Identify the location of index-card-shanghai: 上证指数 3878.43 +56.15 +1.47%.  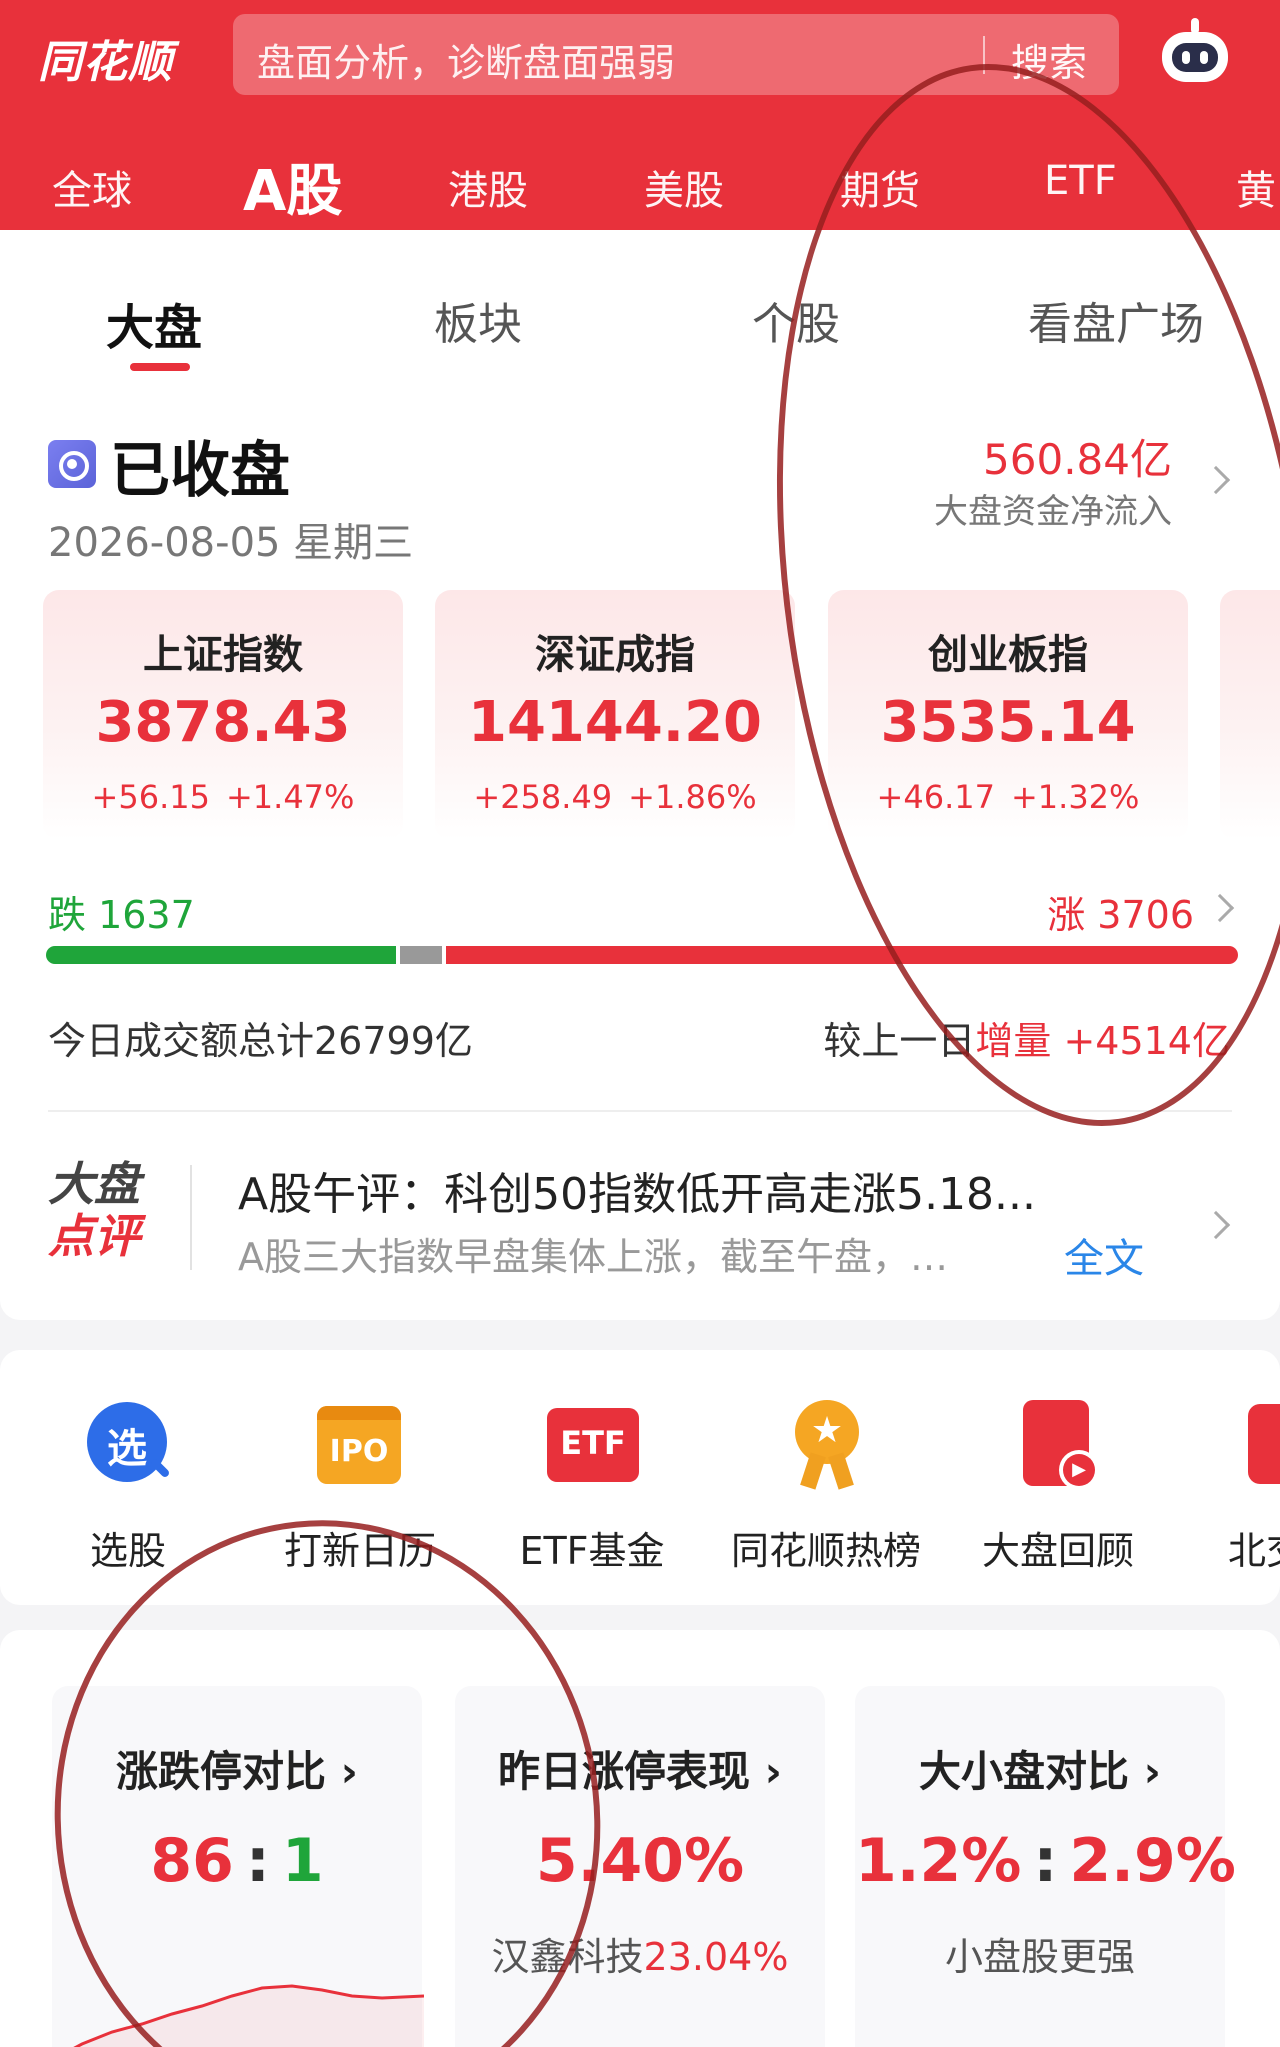
(223, 715).